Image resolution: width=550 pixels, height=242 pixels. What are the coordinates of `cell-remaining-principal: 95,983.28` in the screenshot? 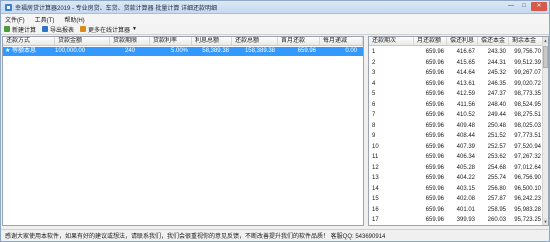 It's located at (527, 209).